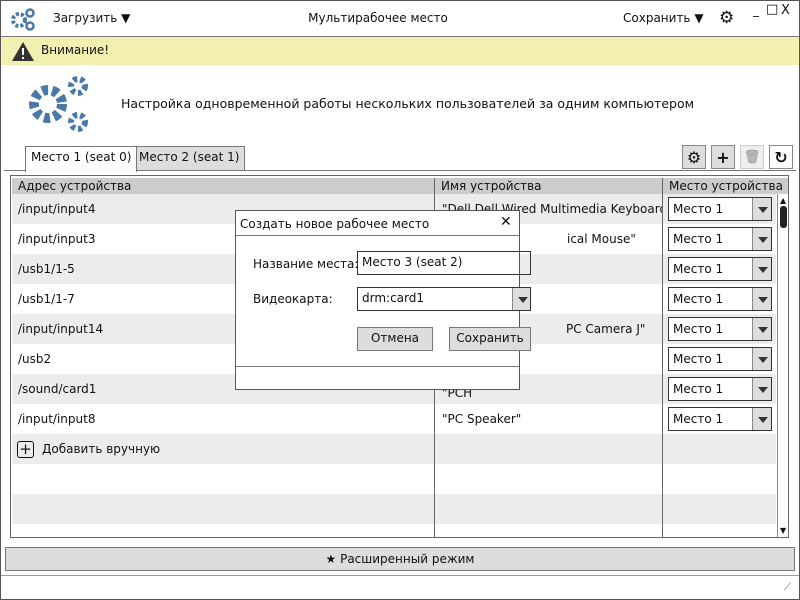 The width and height of the screenshot is (800, 600). I want to click on advanced-mode-button: ★ Расширенный режим, so click(400, 559).